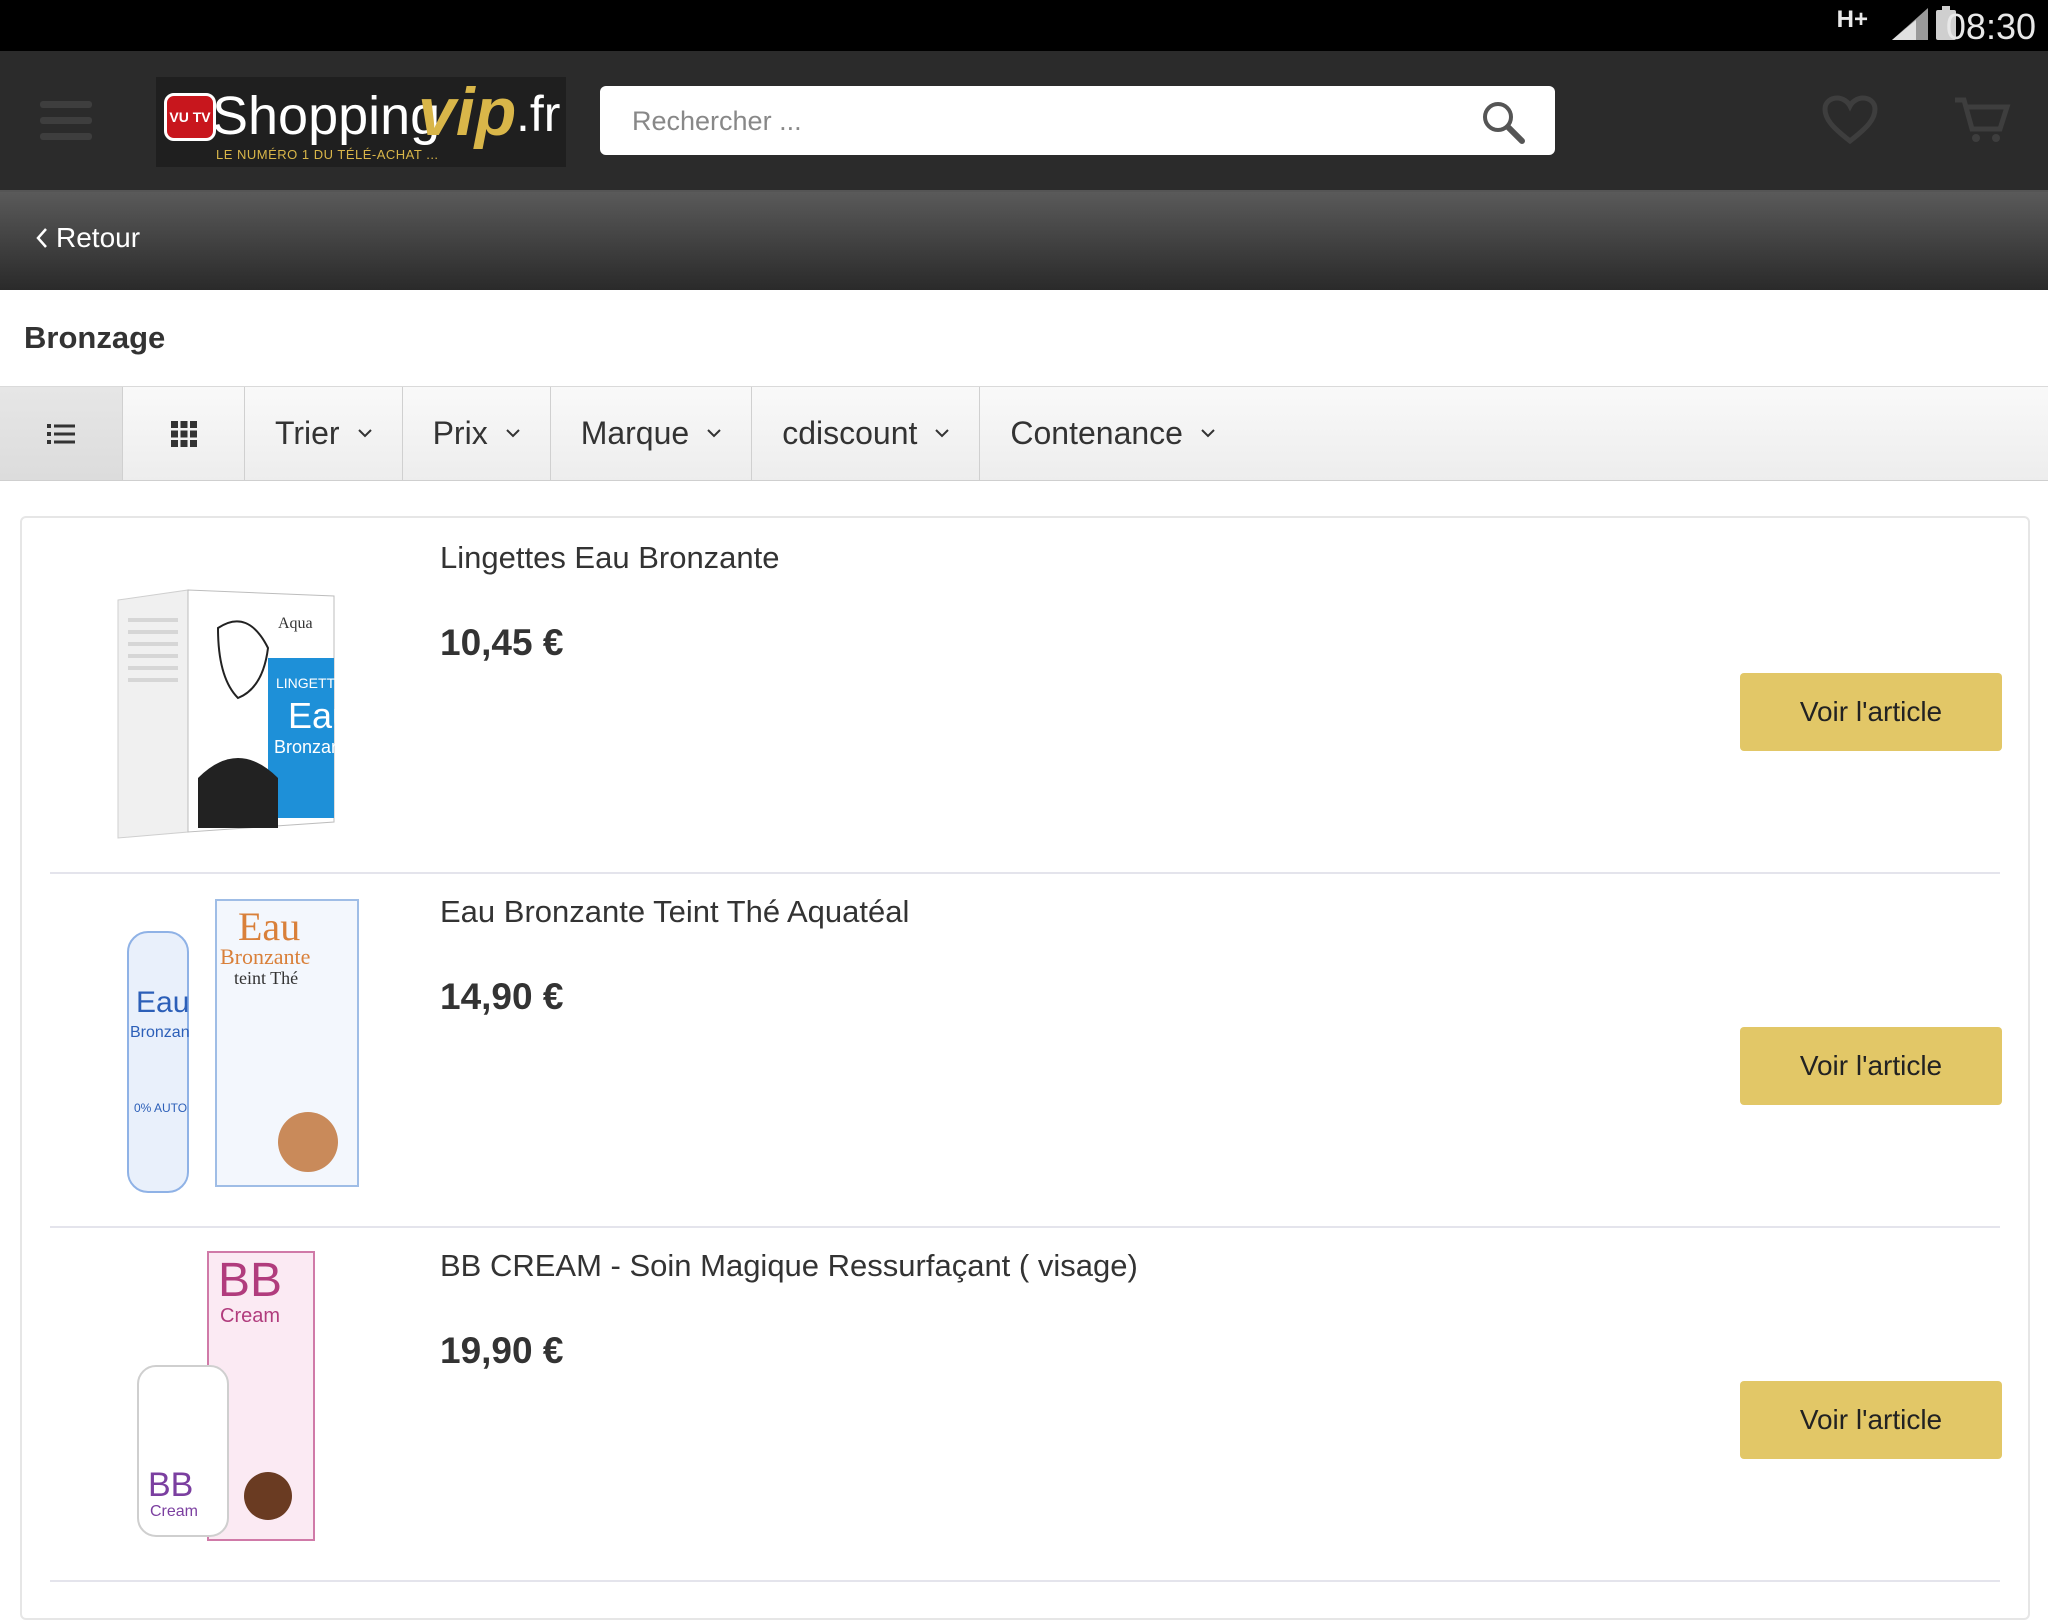 The width and height of the screenshot is (2048, 1620). What do you see at coordinates (41, 238) in the screenshot?
I see `chevron-left-icon` at bounding box center [41, 238].